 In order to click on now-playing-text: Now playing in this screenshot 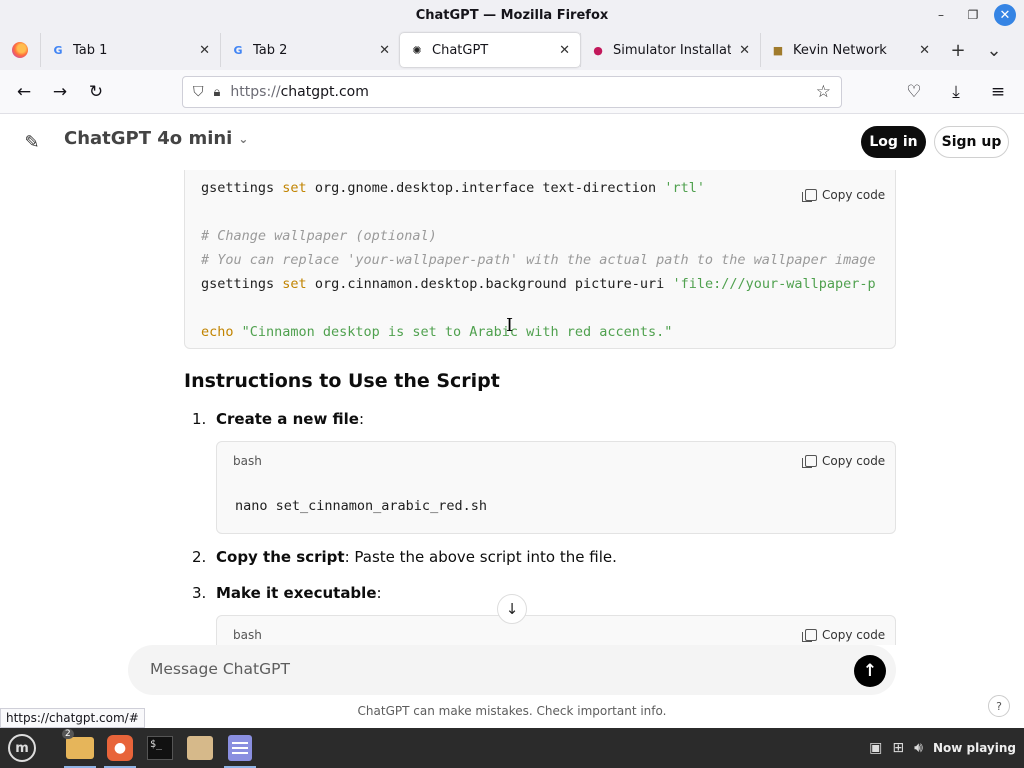, I will do `click(974, 748)`.